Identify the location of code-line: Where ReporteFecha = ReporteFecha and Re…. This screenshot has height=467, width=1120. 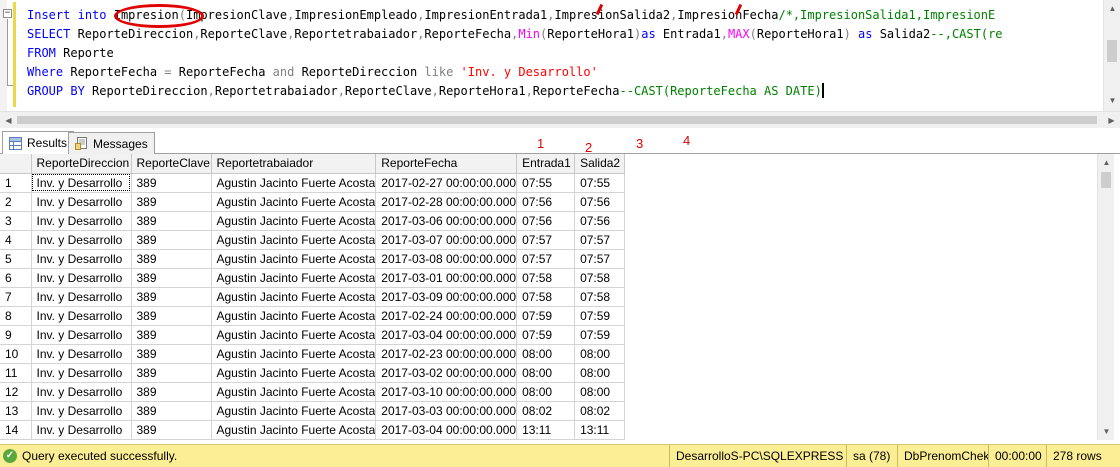
(515, 72).